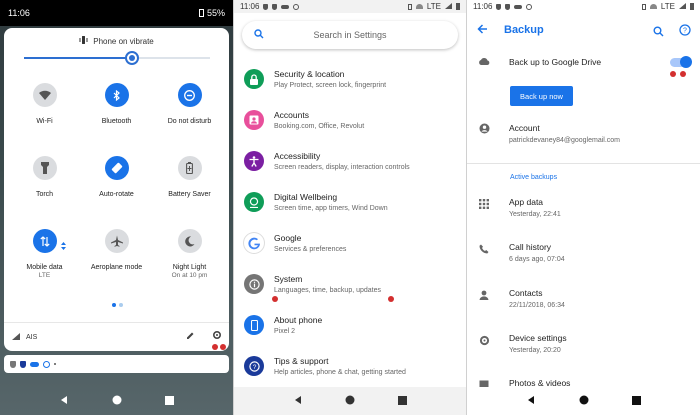 This screenshot has width=700, height=415. What do you see at coordinates (116, 336) in the screenshot?
I see `qs-footer: AIS` at bounding box center [116, 336].